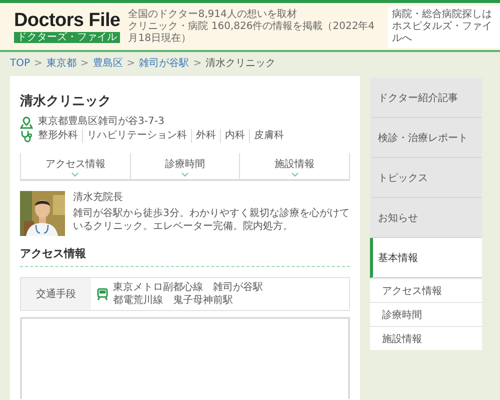 This screenshot has width=500, height=400. I want to click on breadcrumb-link: TOP, so click(20, 63).